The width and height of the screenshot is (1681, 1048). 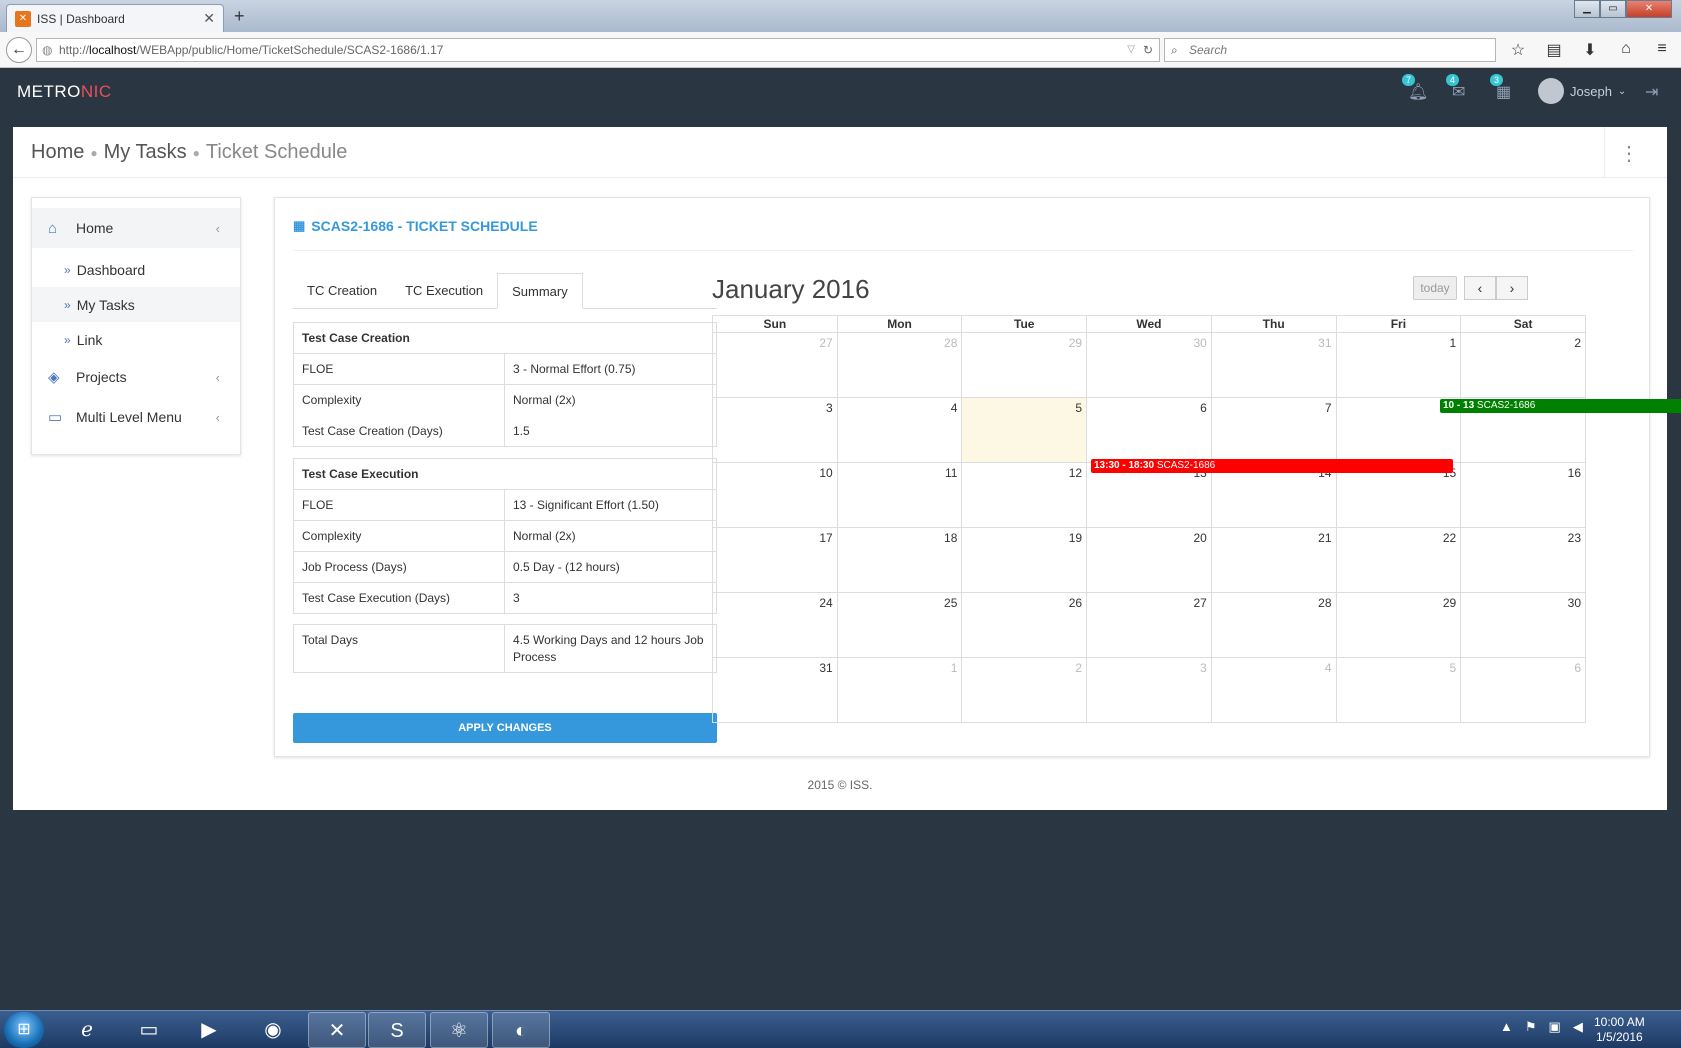 What do you see at coordinates (136, 339) in the screenshot?
I see `sidebar-item-link: » Link` at bounding box center [136, 339].